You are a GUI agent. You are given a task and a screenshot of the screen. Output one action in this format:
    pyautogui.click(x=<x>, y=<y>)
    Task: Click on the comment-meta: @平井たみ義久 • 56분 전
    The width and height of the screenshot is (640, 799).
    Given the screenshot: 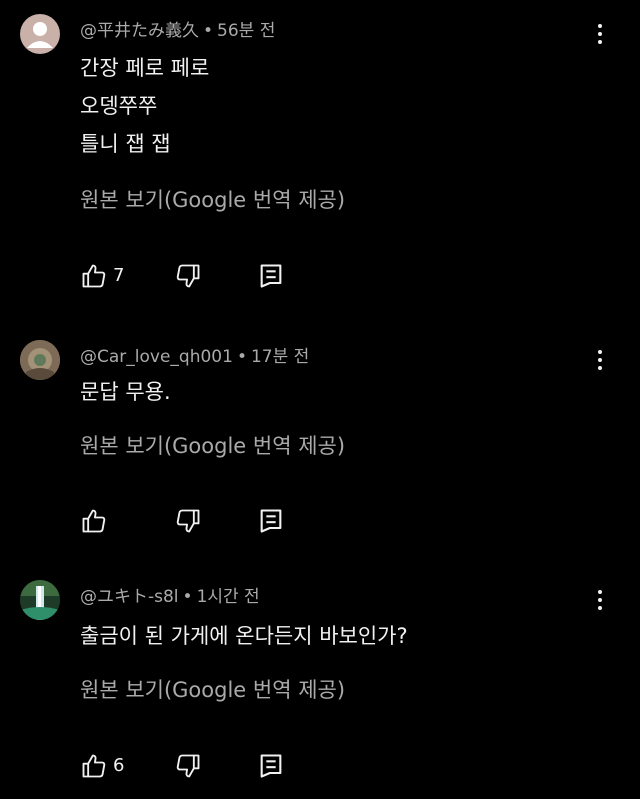 What is the action you would take?
    pyautogui.click(x=177, y=28)
    